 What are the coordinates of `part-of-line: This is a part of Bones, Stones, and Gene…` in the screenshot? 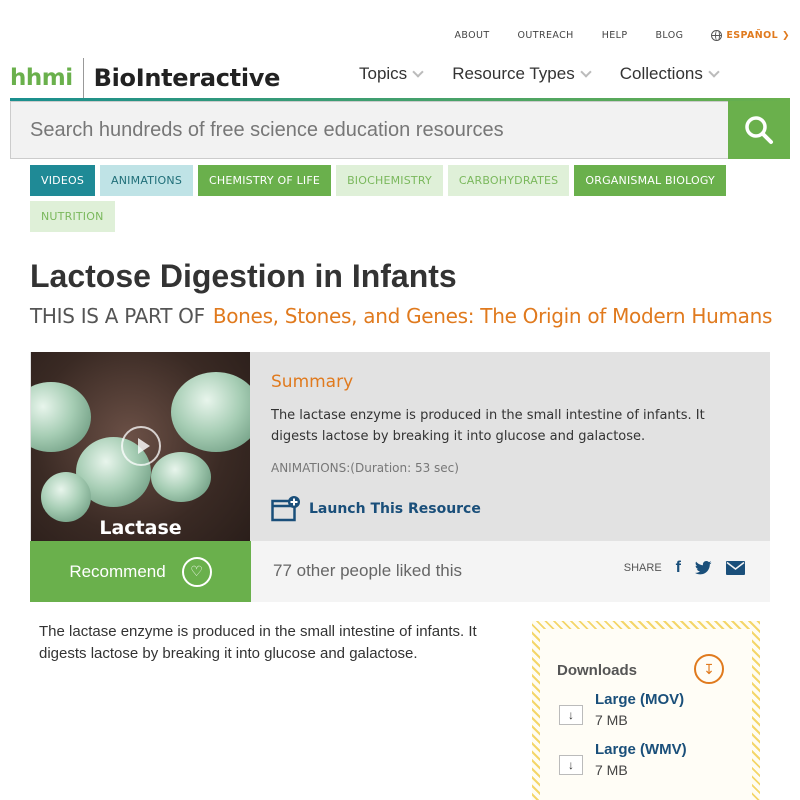 It's located at (401, 316).